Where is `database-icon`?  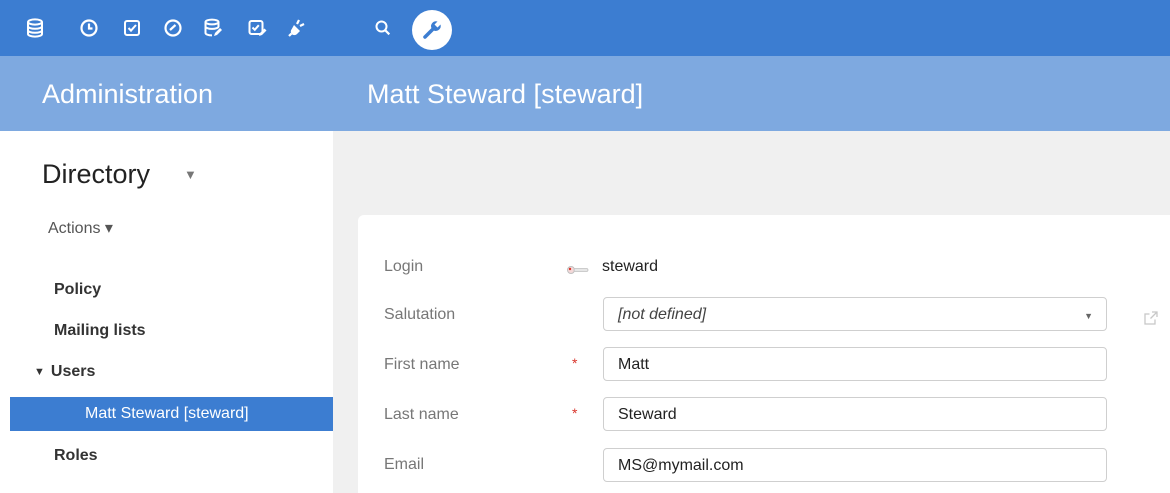
database-icon is located at coordinates (35, 28).